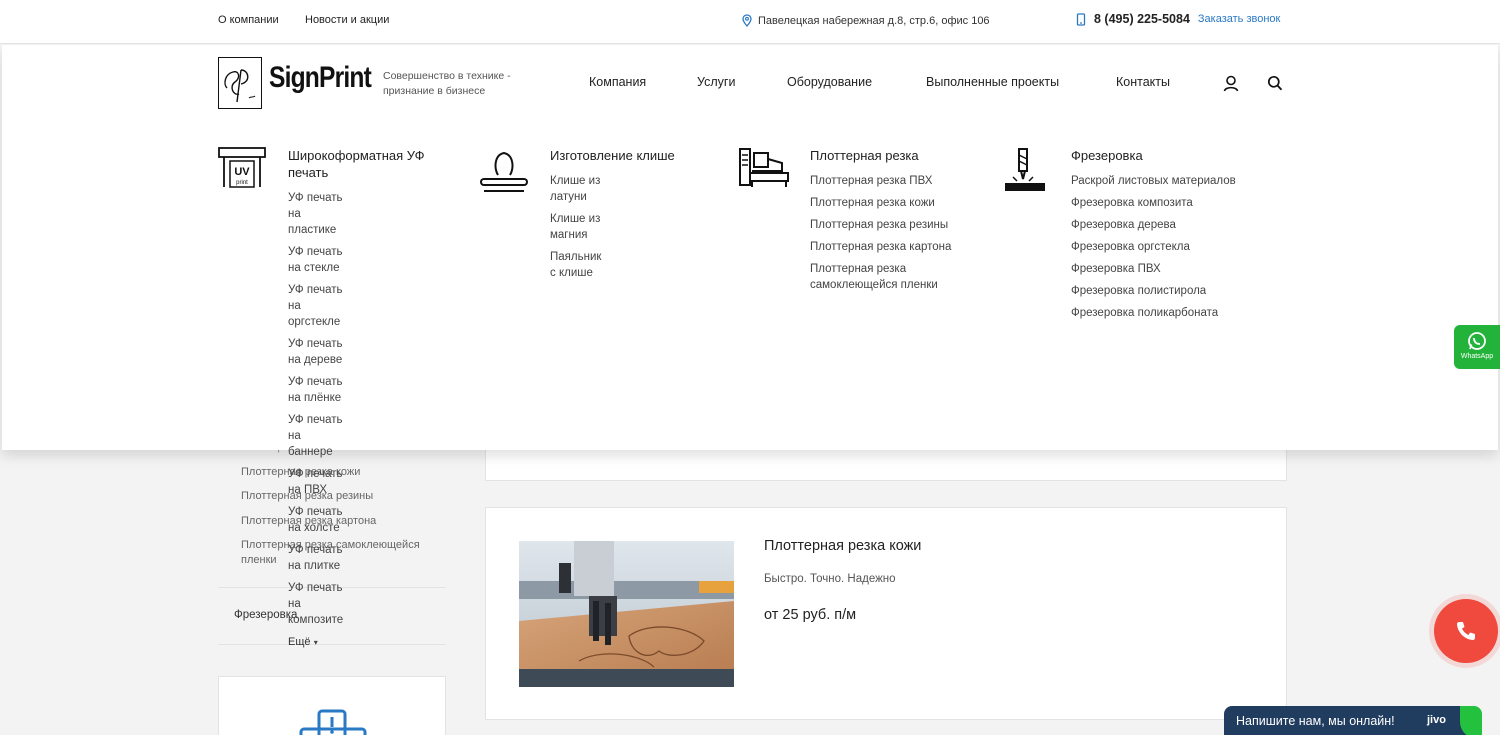  I want to click on phone-icon, so click(1081, 19).